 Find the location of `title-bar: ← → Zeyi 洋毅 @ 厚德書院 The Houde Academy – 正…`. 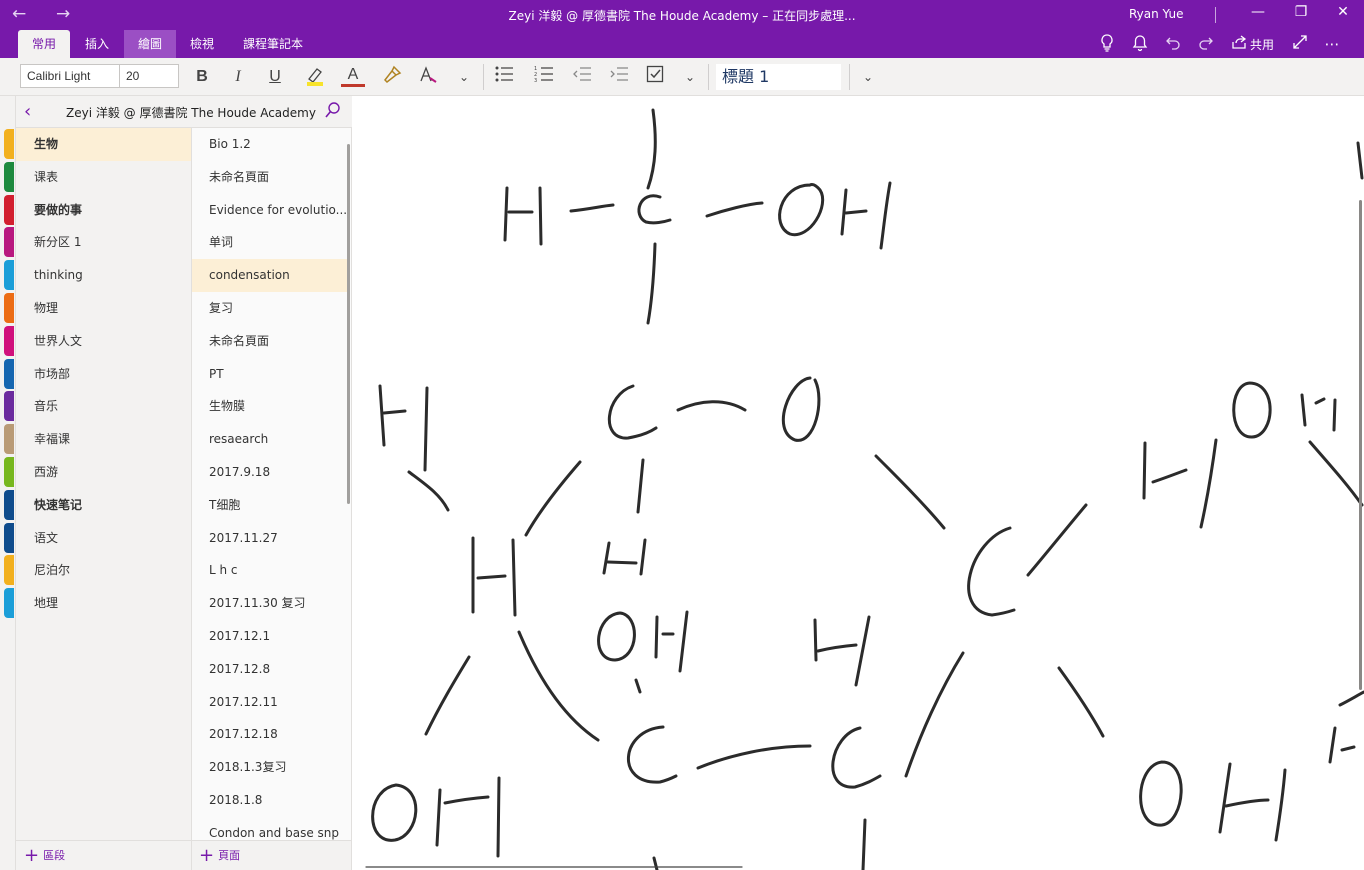

title-bar: ← → Zeyi 洋毅 @ 厚德書院 The Houde Academy – 正… is located at coordinates (682, 15).